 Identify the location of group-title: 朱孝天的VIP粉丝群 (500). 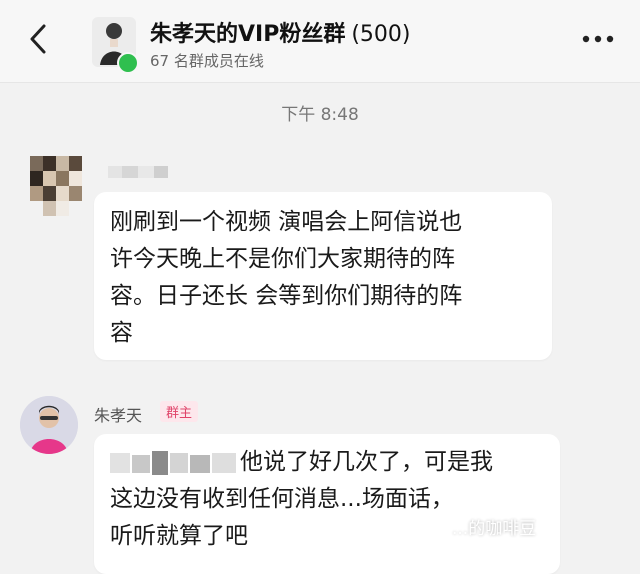
(280, 32).